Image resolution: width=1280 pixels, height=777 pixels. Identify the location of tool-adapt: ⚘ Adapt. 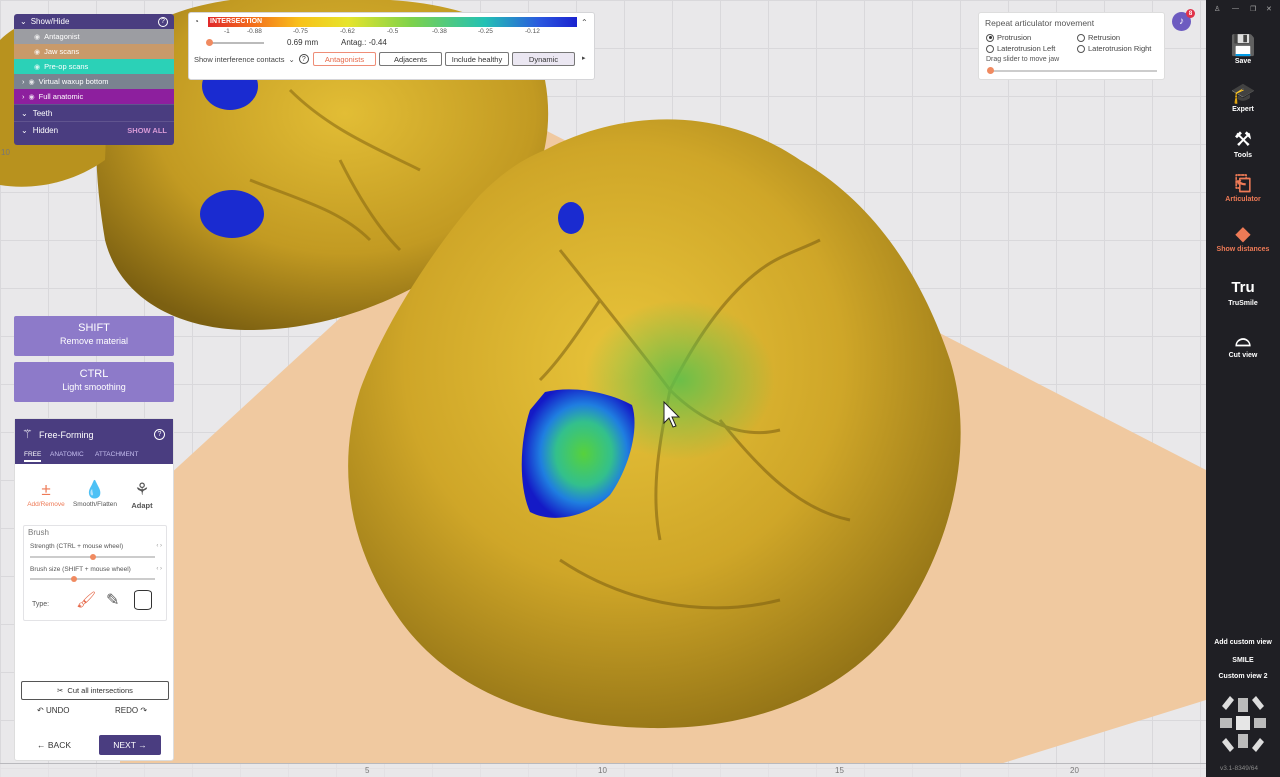
(142, 494).